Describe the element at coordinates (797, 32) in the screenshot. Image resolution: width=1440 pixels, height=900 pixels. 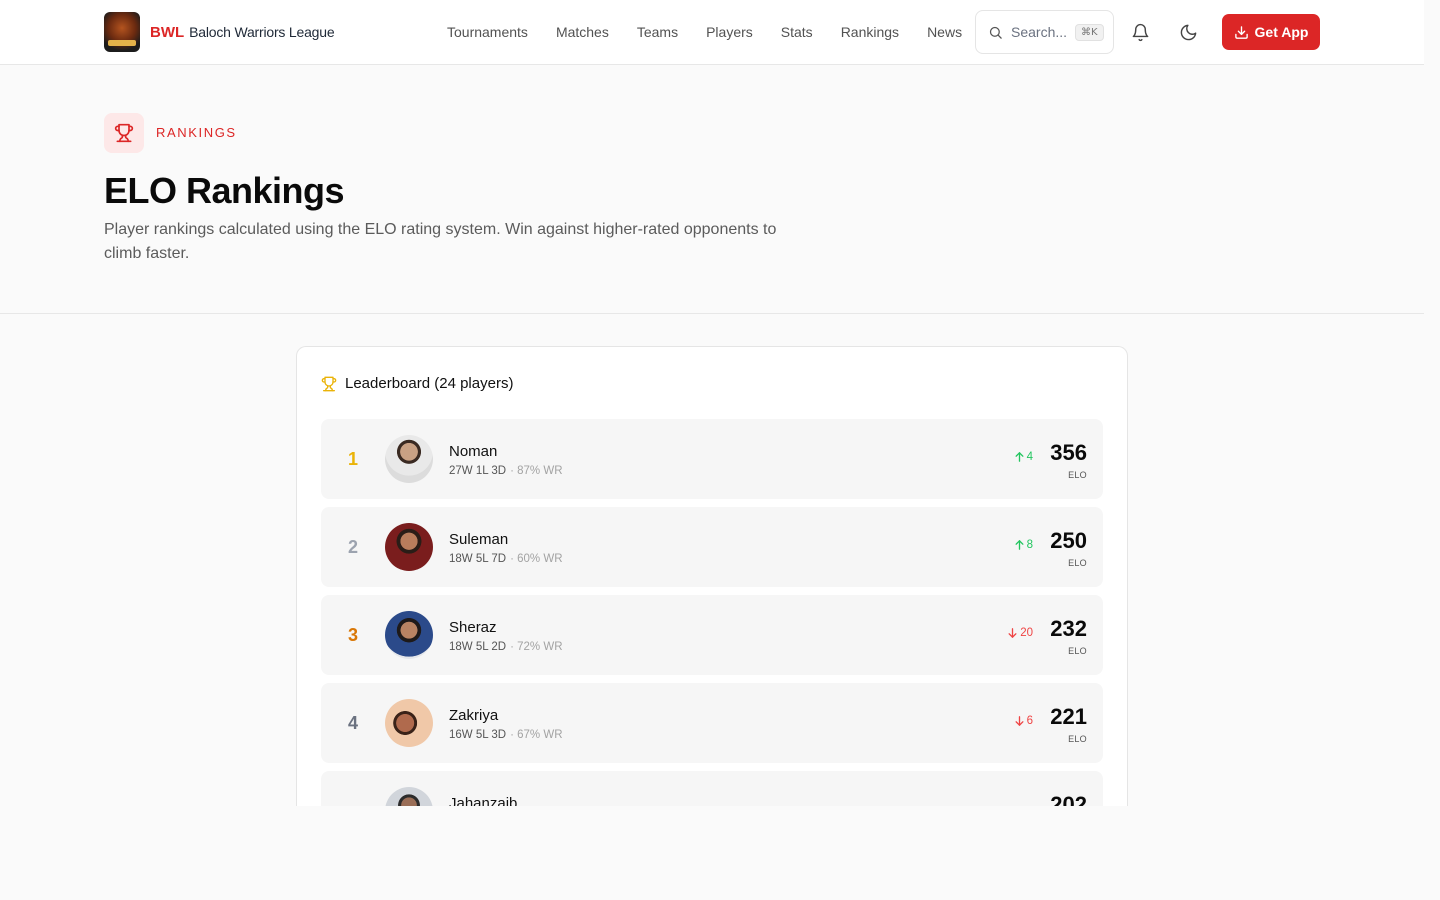
I see `nav-stats: Stats` at that location.